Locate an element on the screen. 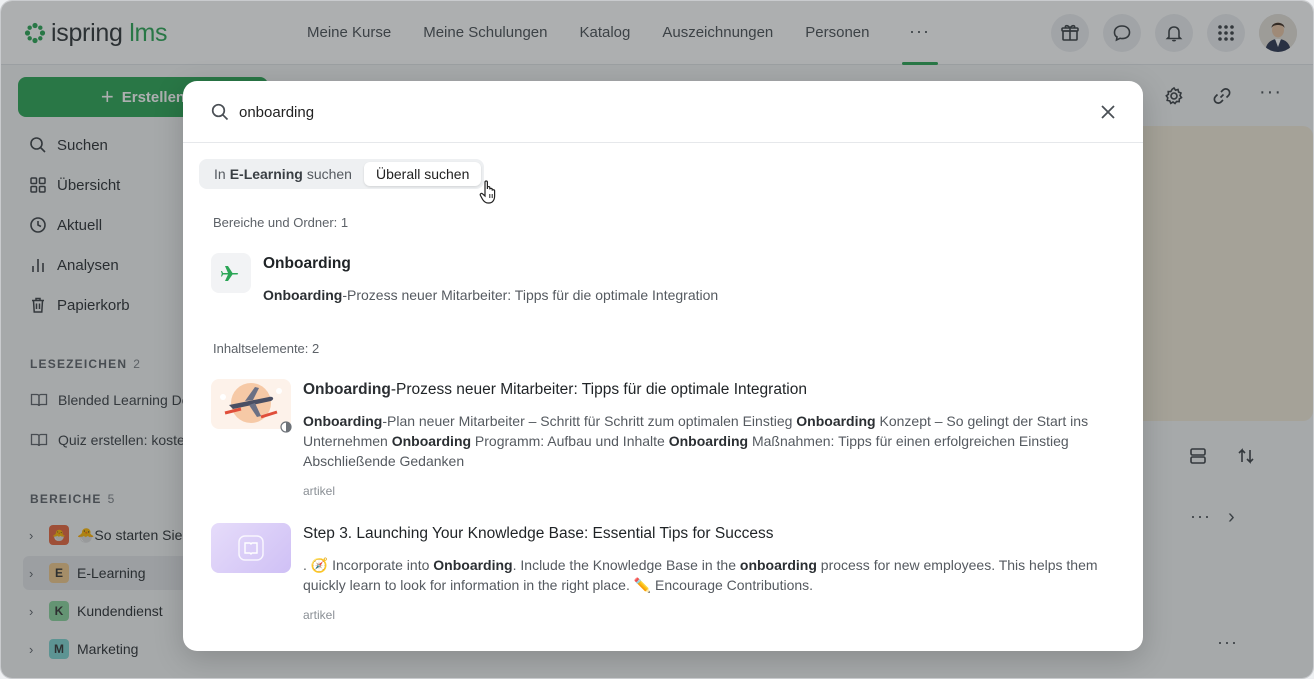 The width and height of the screenshot is (1314, 679). content-section-label: Inhaltselemente: 2 is located at coordinates (266, 348).